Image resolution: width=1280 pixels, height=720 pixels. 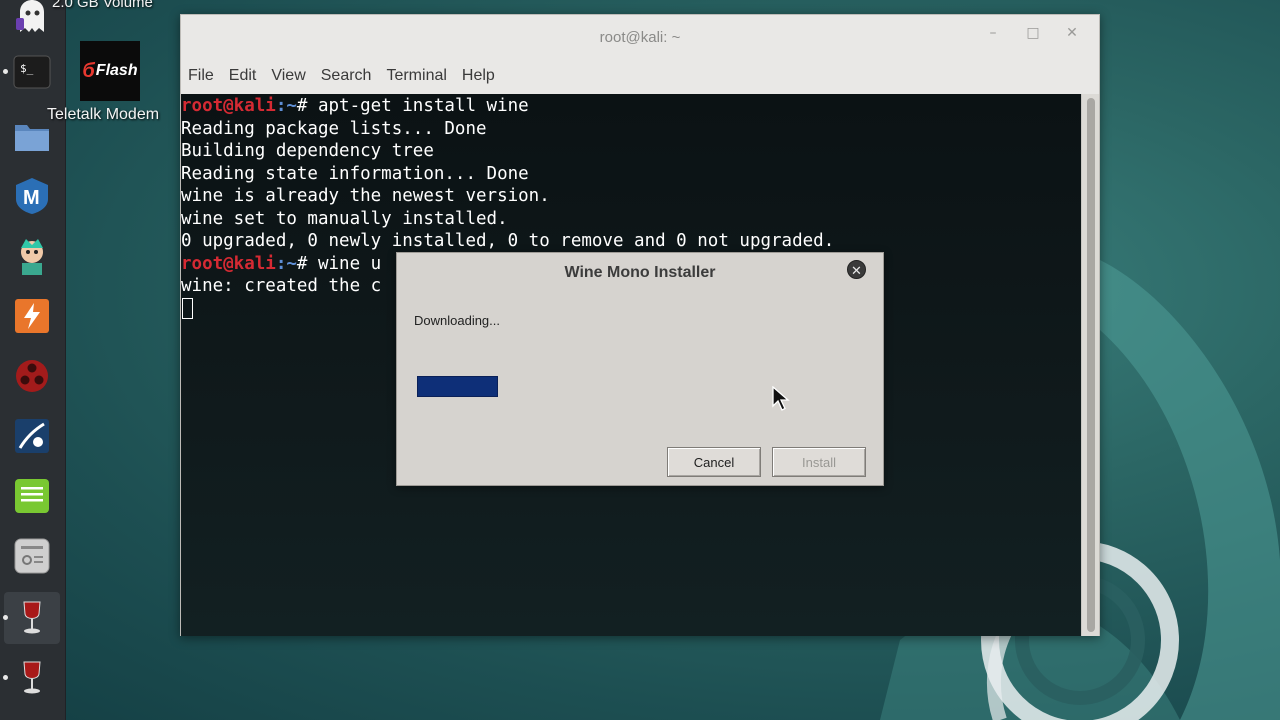 I want to click on terminal-titlebar: root@kali: ~, so click(x=640, y=37).